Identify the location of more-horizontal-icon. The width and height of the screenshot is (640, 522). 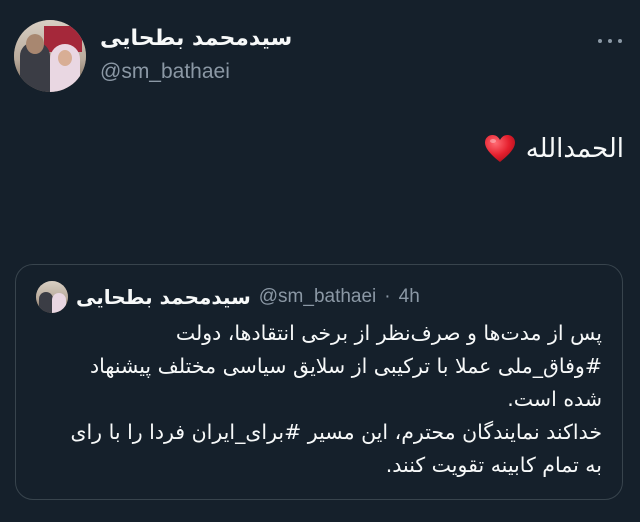
(610, 41).